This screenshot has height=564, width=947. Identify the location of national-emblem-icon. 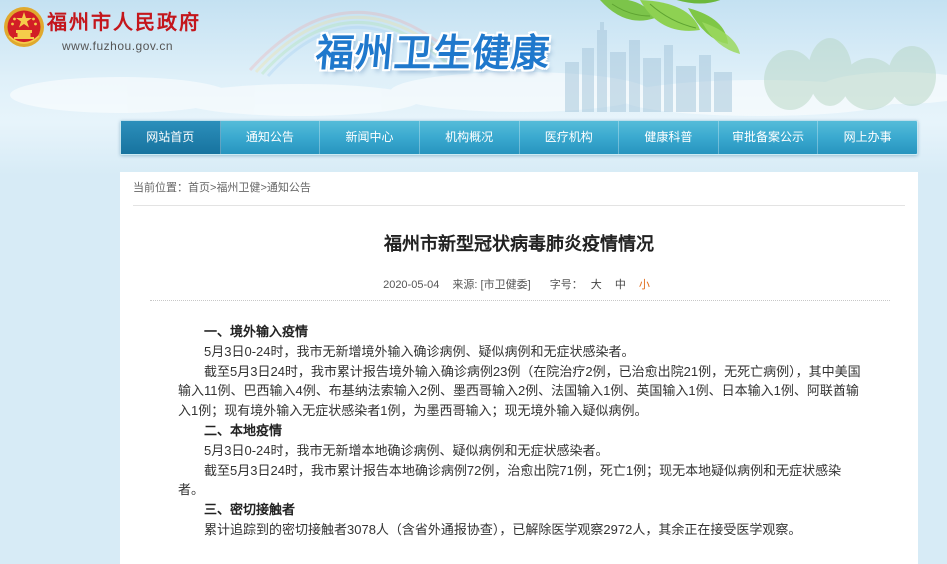
(24, 27).